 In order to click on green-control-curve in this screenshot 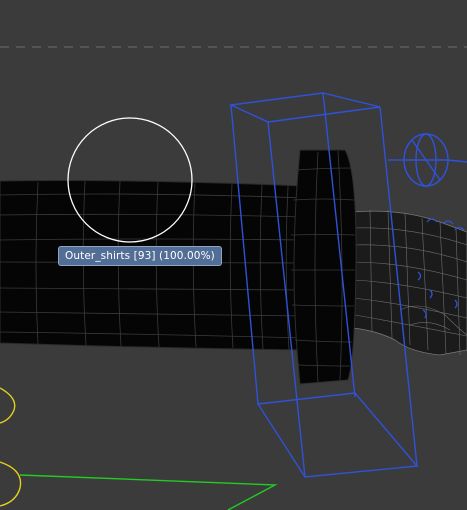, I will do `click(148, 492)`.